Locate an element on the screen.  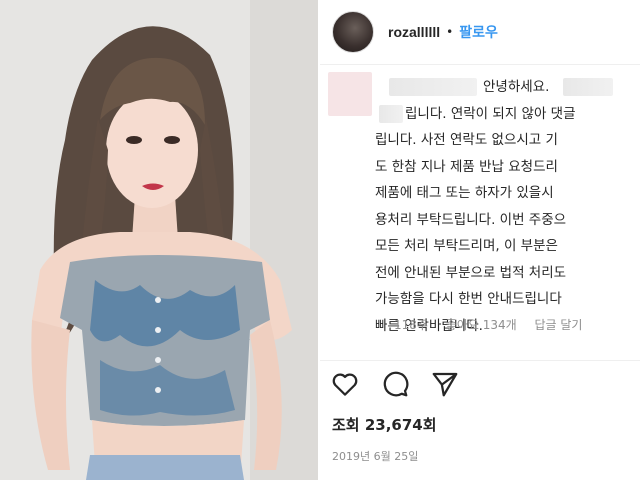
post-date: 2019년 6월 25일 is located at coordinates (375, 456).